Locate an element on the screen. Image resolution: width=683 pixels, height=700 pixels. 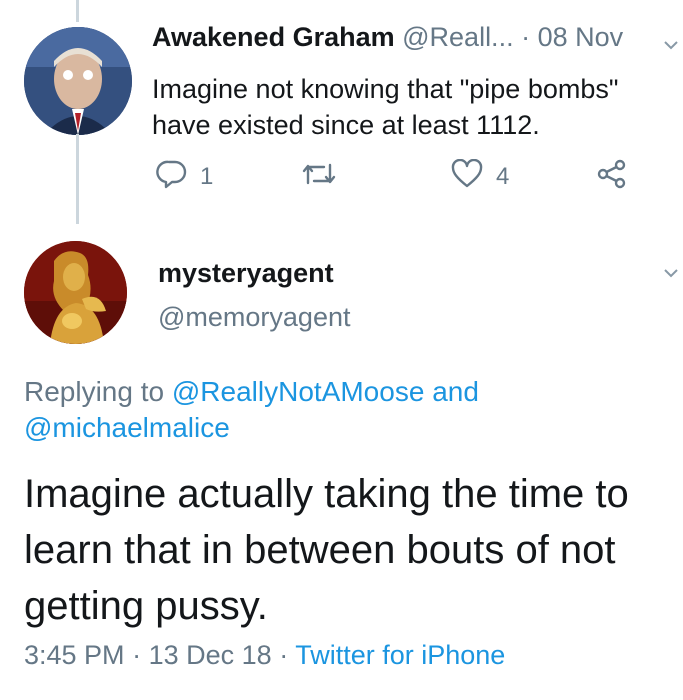
share-icon is located at coordinates (612, 177).